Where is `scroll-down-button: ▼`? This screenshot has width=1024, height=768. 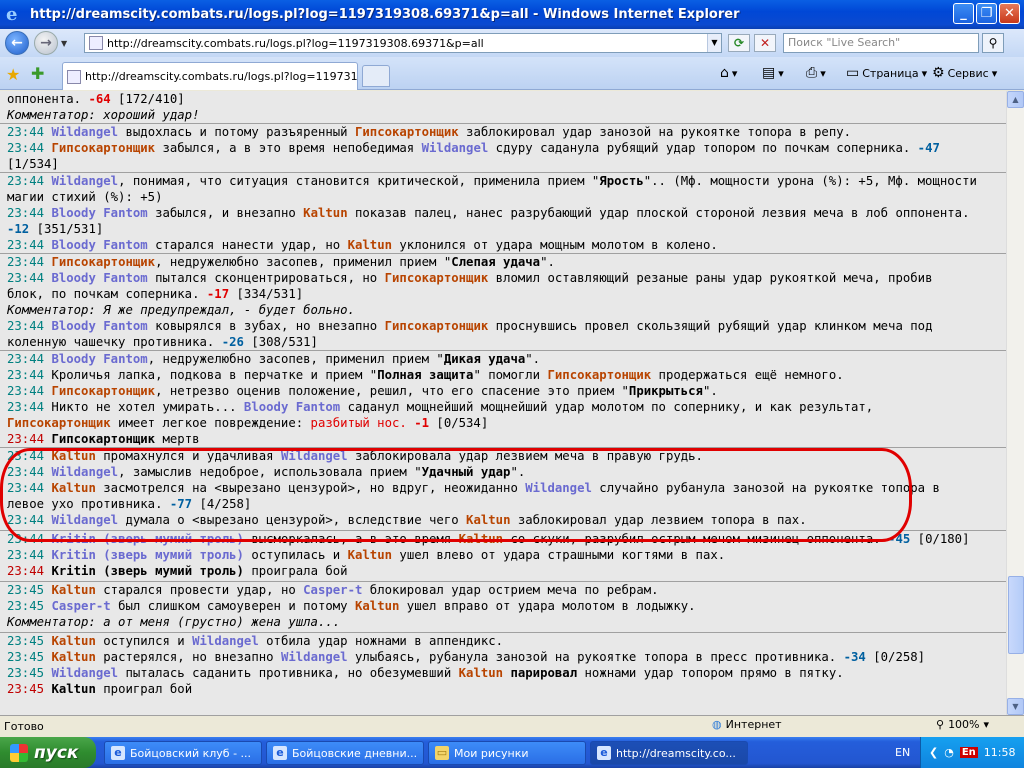
scroll-down-button: ▼ is located at coordinates (1015, 706).